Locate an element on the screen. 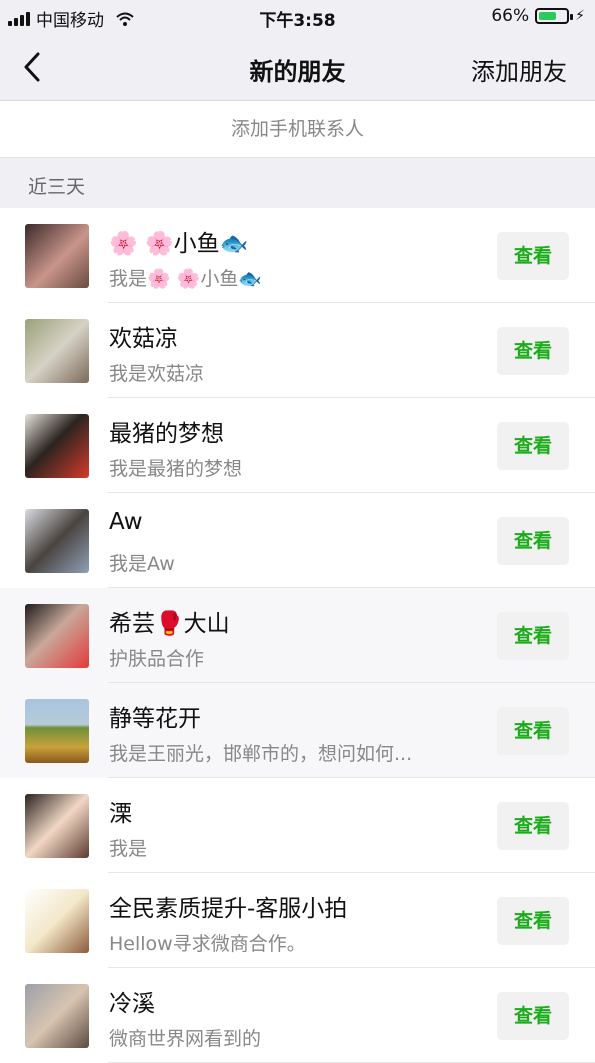 The image size is (595, 1063). contact-name: Aw is located at coordinates (126, 522).